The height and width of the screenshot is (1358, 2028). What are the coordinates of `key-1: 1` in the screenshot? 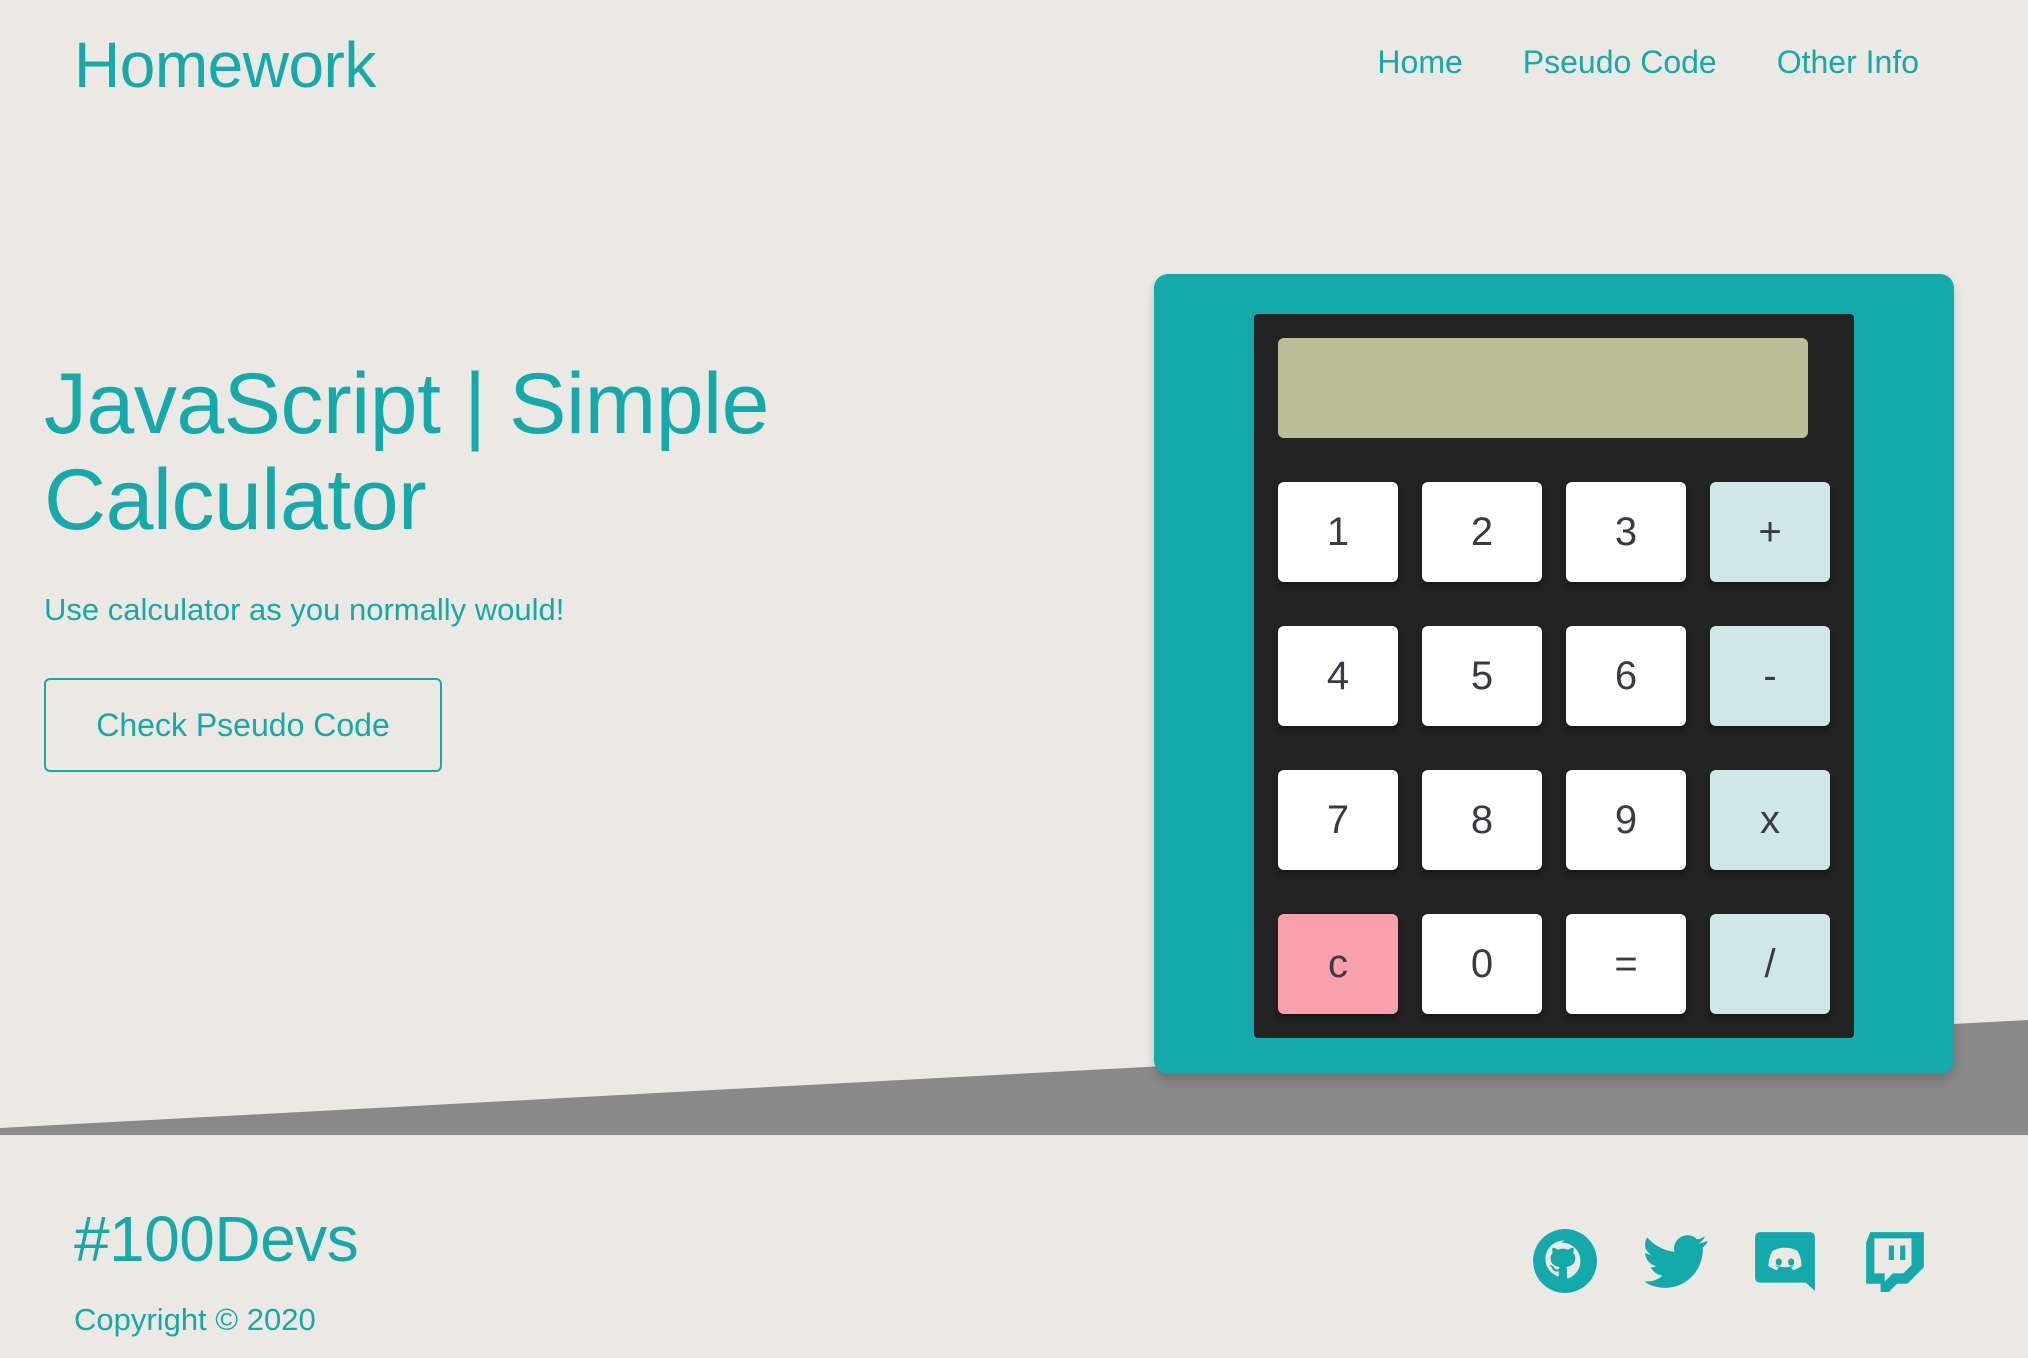 It's located at (1338, 532).